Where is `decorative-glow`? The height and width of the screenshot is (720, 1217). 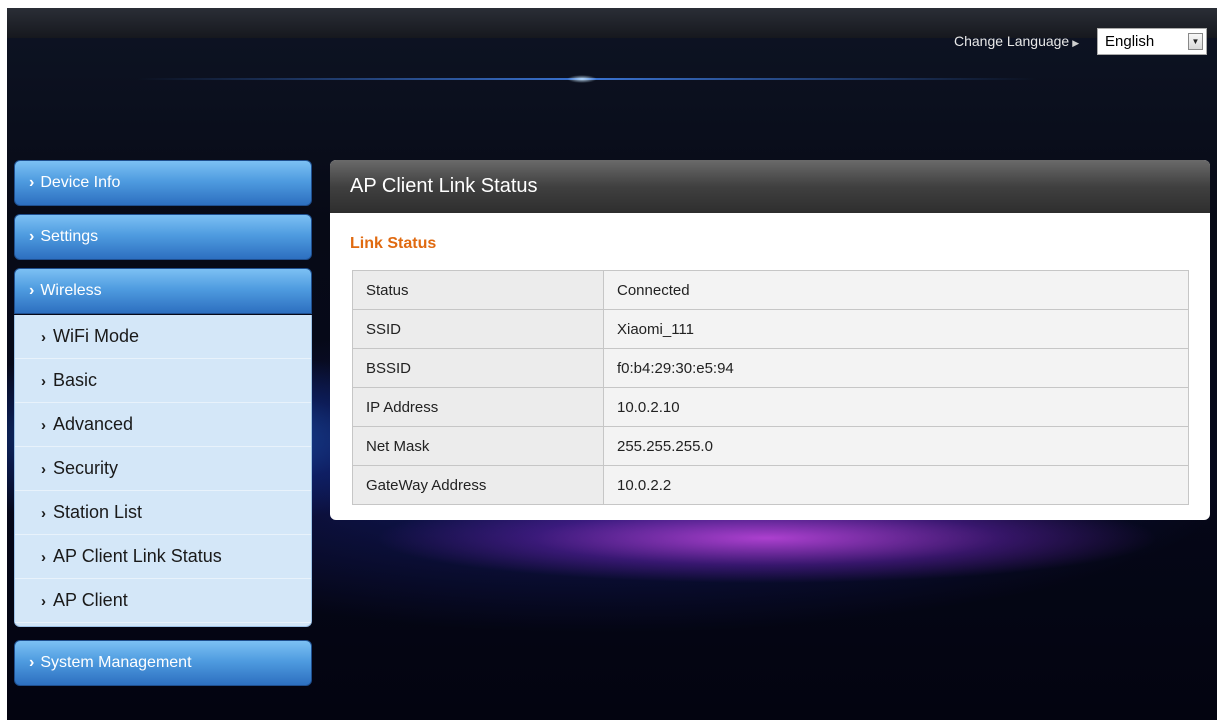 decorative-glow is located at coordinates (587, 79).